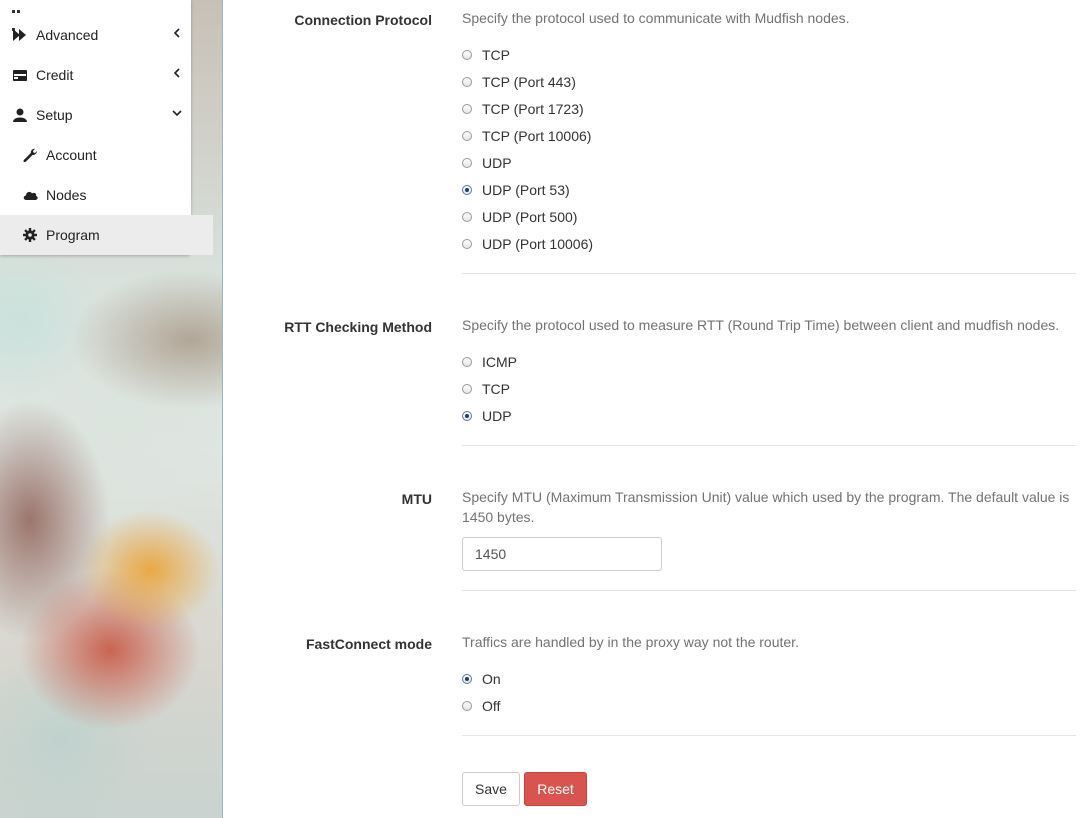 The height and width of the screenshot is (818, 1084). Describe the element at coordinates (73, 235) in the screenshot. I see `sidebar-item-label: Program` at that location.